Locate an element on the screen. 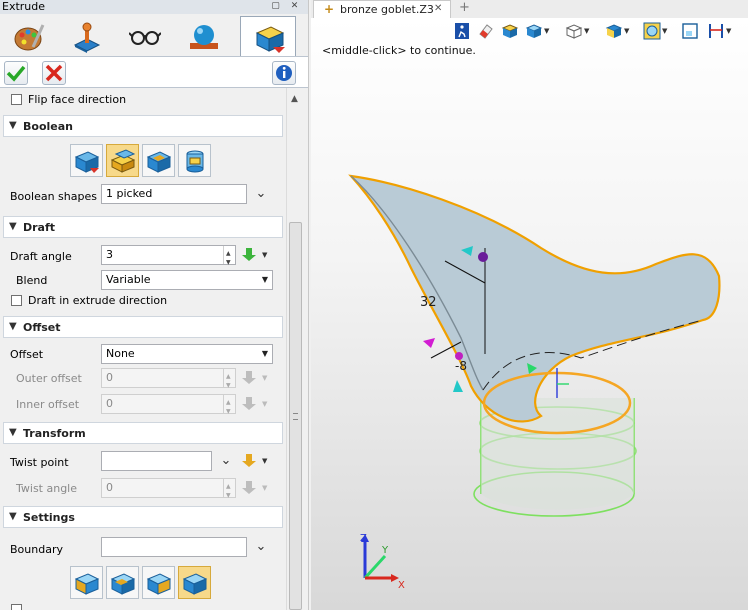  settings-option-4-button is located at coordinates (194, 582).